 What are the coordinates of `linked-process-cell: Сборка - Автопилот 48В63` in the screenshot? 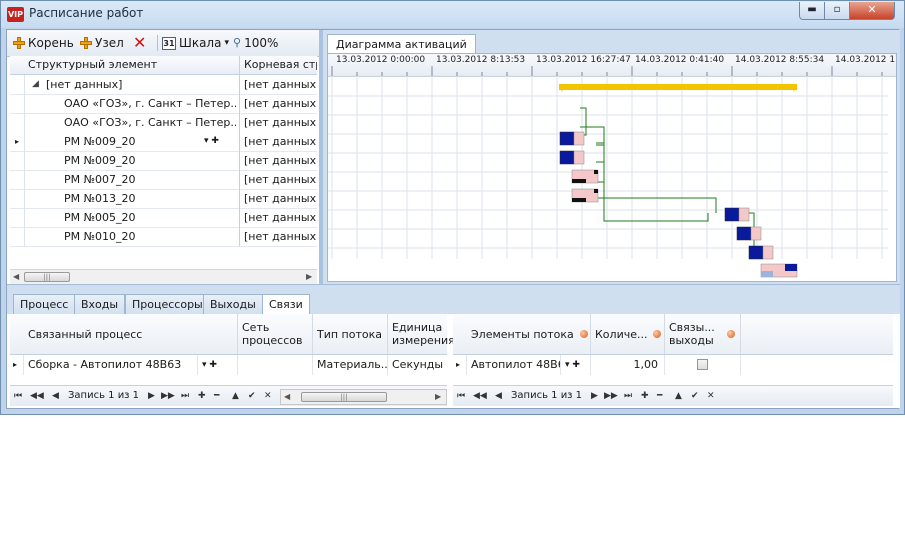 It's located at (111, 365).